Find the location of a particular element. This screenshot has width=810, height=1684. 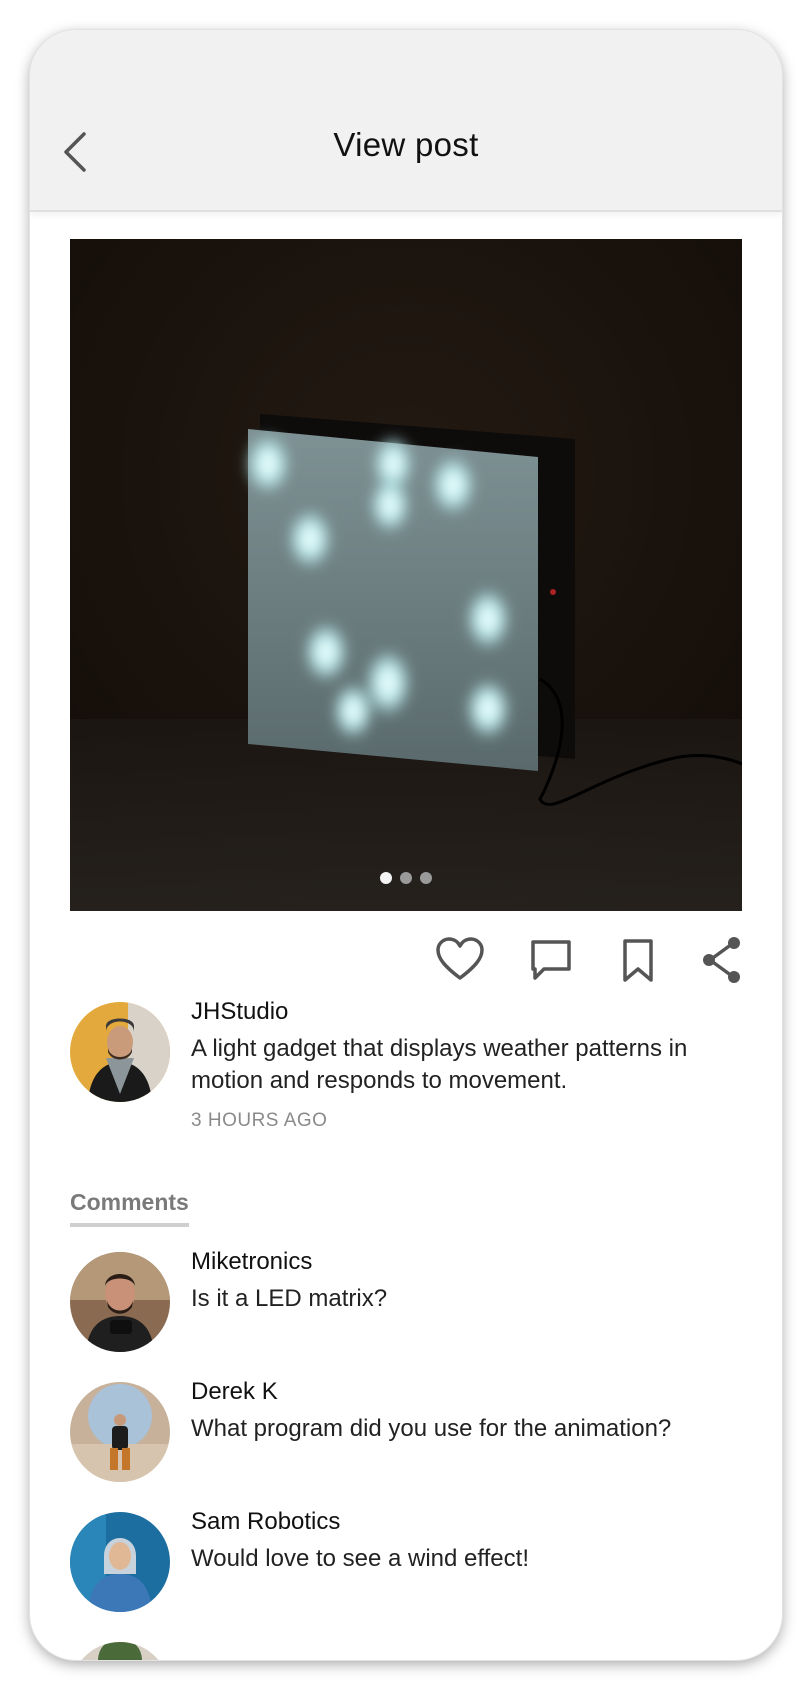

avatar-derekk-image is located at coordinates (120, 1432).